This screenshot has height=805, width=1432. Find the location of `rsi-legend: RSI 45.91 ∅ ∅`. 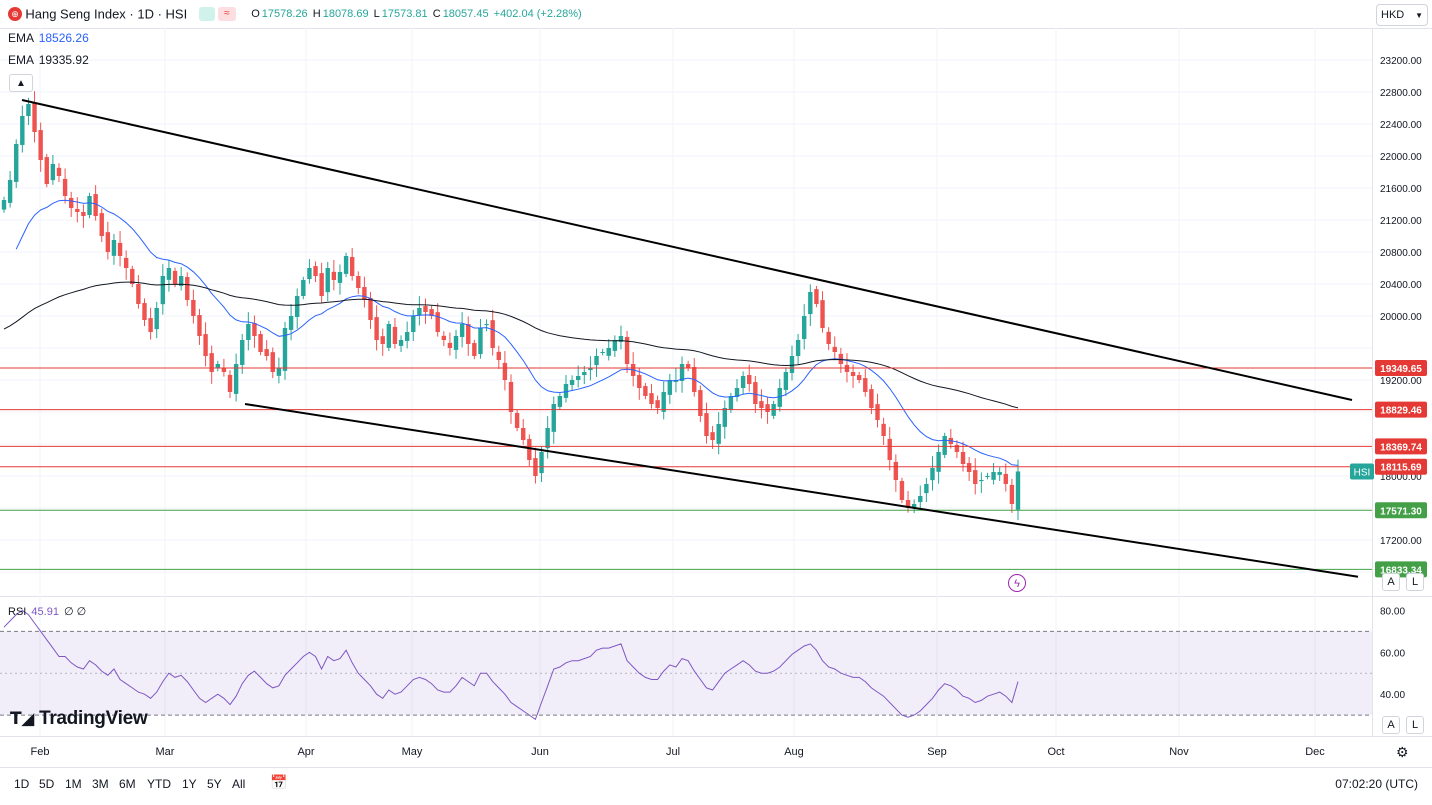

rsi-legend: RSI 45.91 ∅ ∅ is located at coordinates (47, 611).